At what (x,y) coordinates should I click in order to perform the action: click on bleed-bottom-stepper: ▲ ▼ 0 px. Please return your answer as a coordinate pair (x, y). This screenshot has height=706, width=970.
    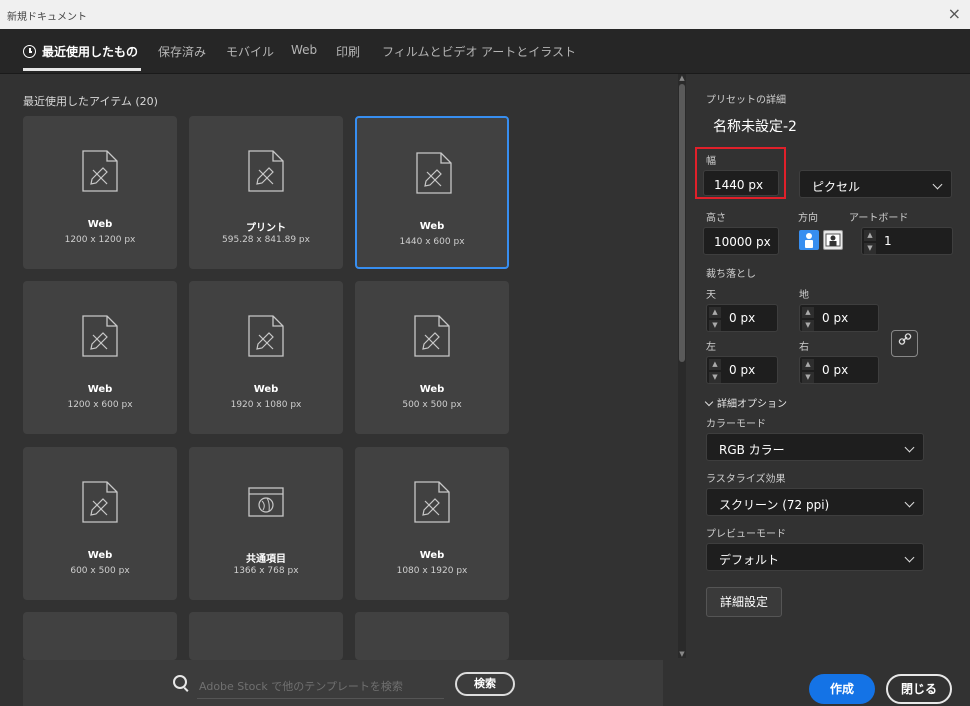
    Looking at the image, I should click on (839, 318).